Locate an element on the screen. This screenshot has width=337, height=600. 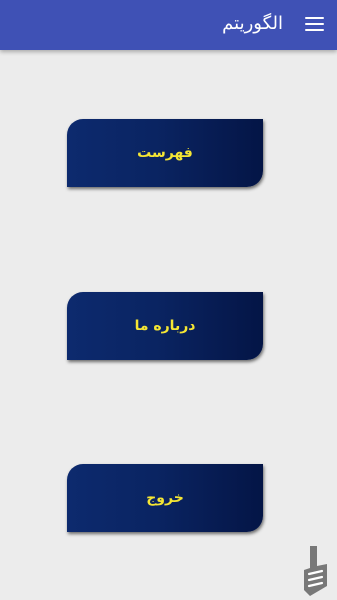
menu-bar-top is located at coordinates (314, 18).